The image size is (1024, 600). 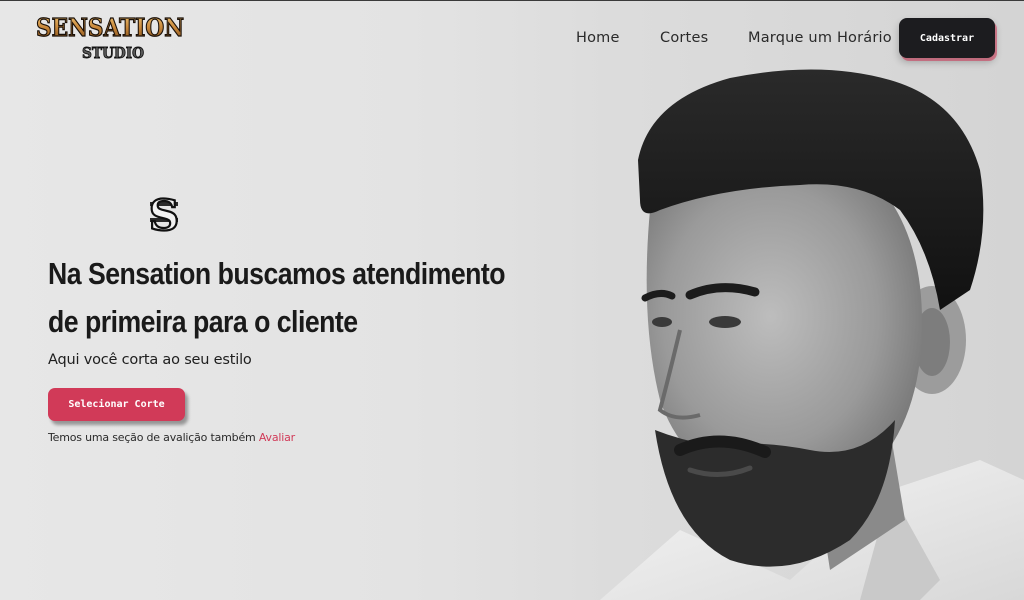 I want to click on brand-logo: SENSATION STUDIO, so click(x=110, y=39).